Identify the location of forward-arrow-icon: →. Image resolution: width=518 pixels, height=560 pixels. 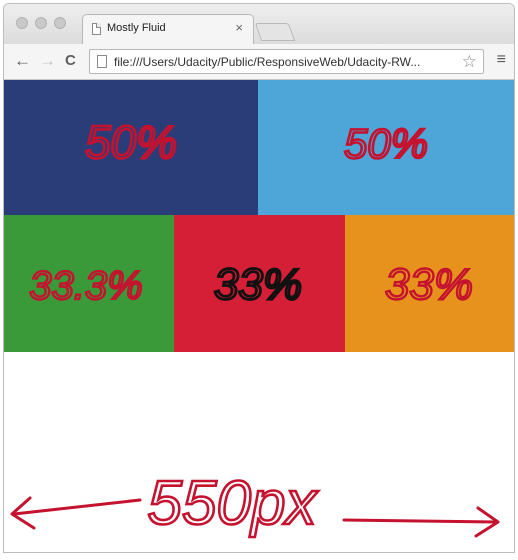
(47, 61).